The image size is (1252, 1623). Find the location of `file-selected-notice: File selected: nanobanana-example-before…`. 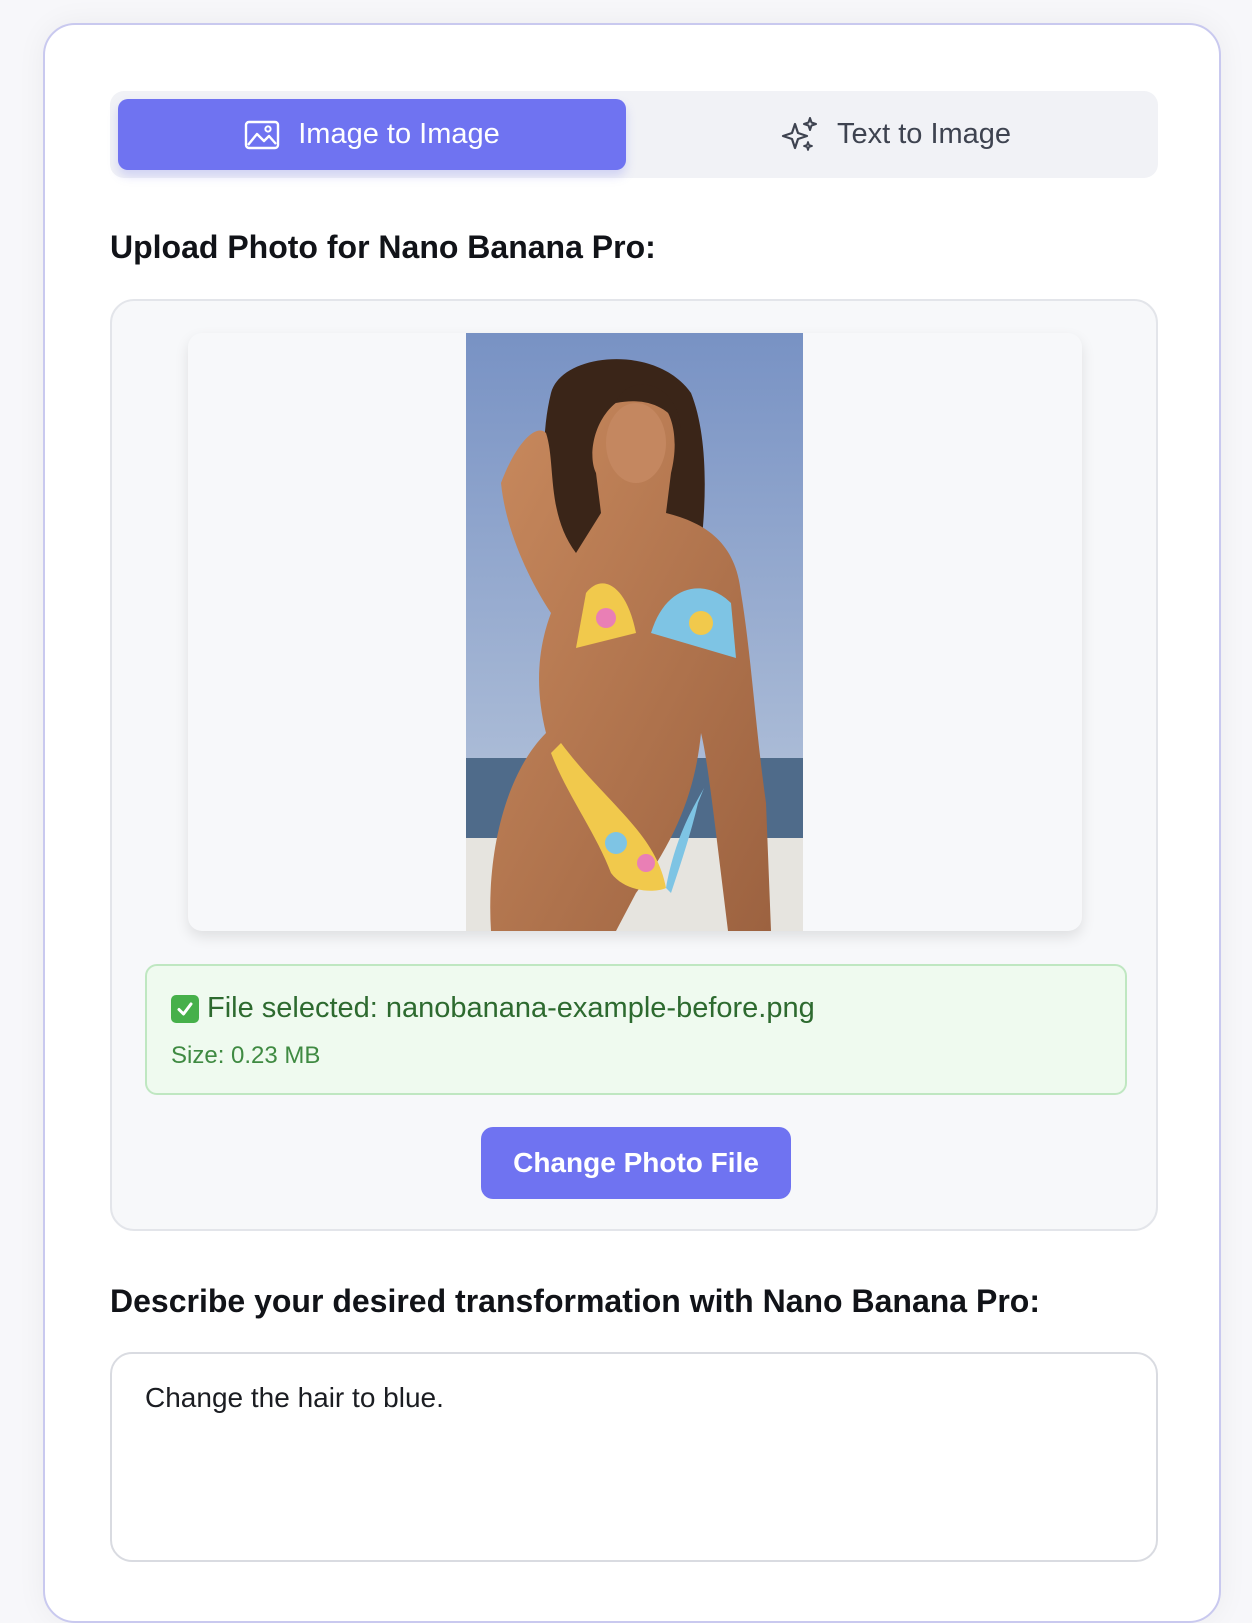

file-selected-notice: File selected: nanobanana-example-before… is located at coordinates (636, 1029).